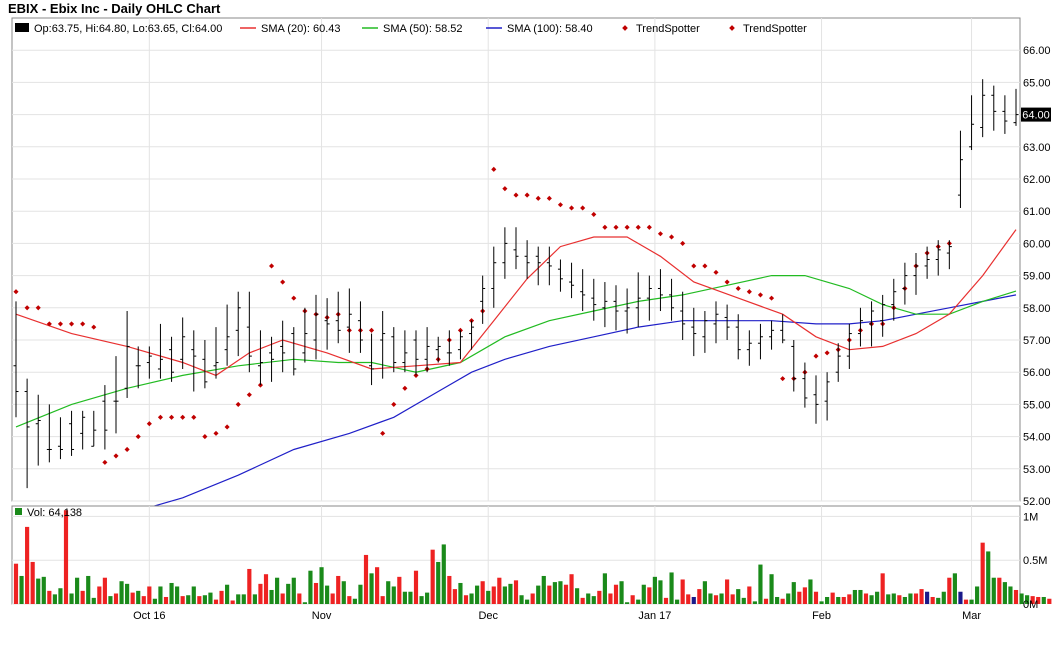 This screenshot has width=1060, height=645. What do you see at coordinates (301, 29) in the screenshot?
I see `sma20-legend-text: SMA (20): 60.43` at bounding box center [301, 29].